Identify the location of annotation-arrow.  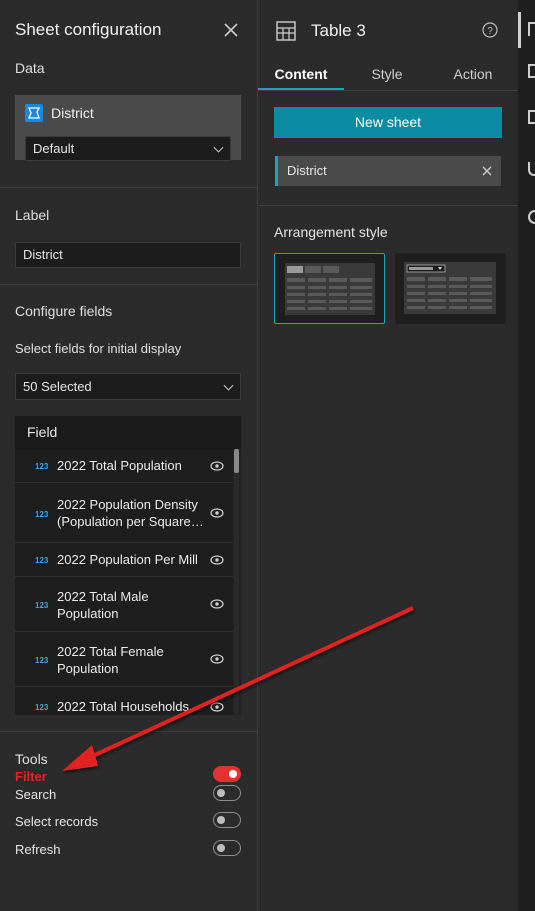
(238, 688).